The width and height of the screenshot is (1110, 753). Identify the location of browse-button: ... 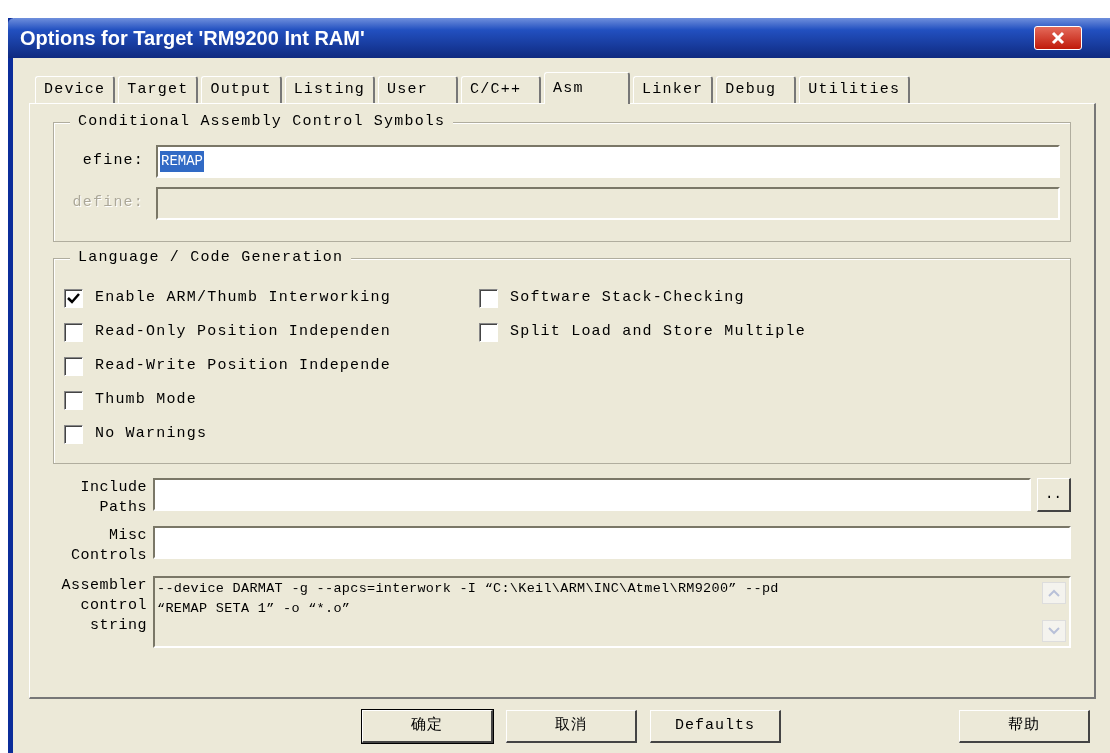
(1054, 495).